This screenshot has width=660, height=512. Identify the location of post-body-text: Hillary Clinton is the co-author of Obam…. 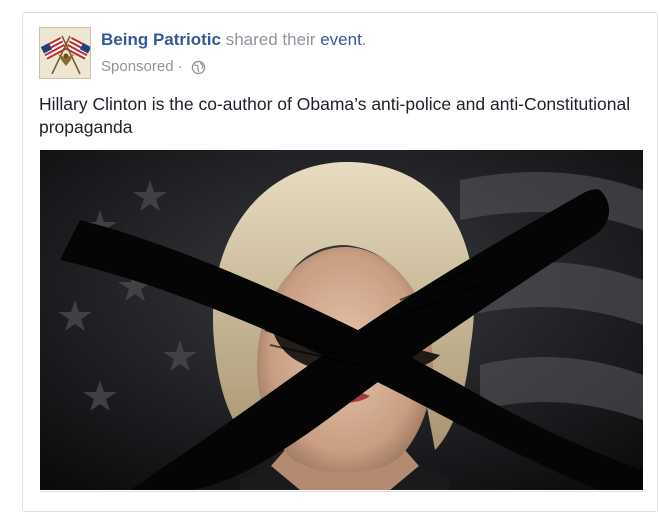
(335, 115).